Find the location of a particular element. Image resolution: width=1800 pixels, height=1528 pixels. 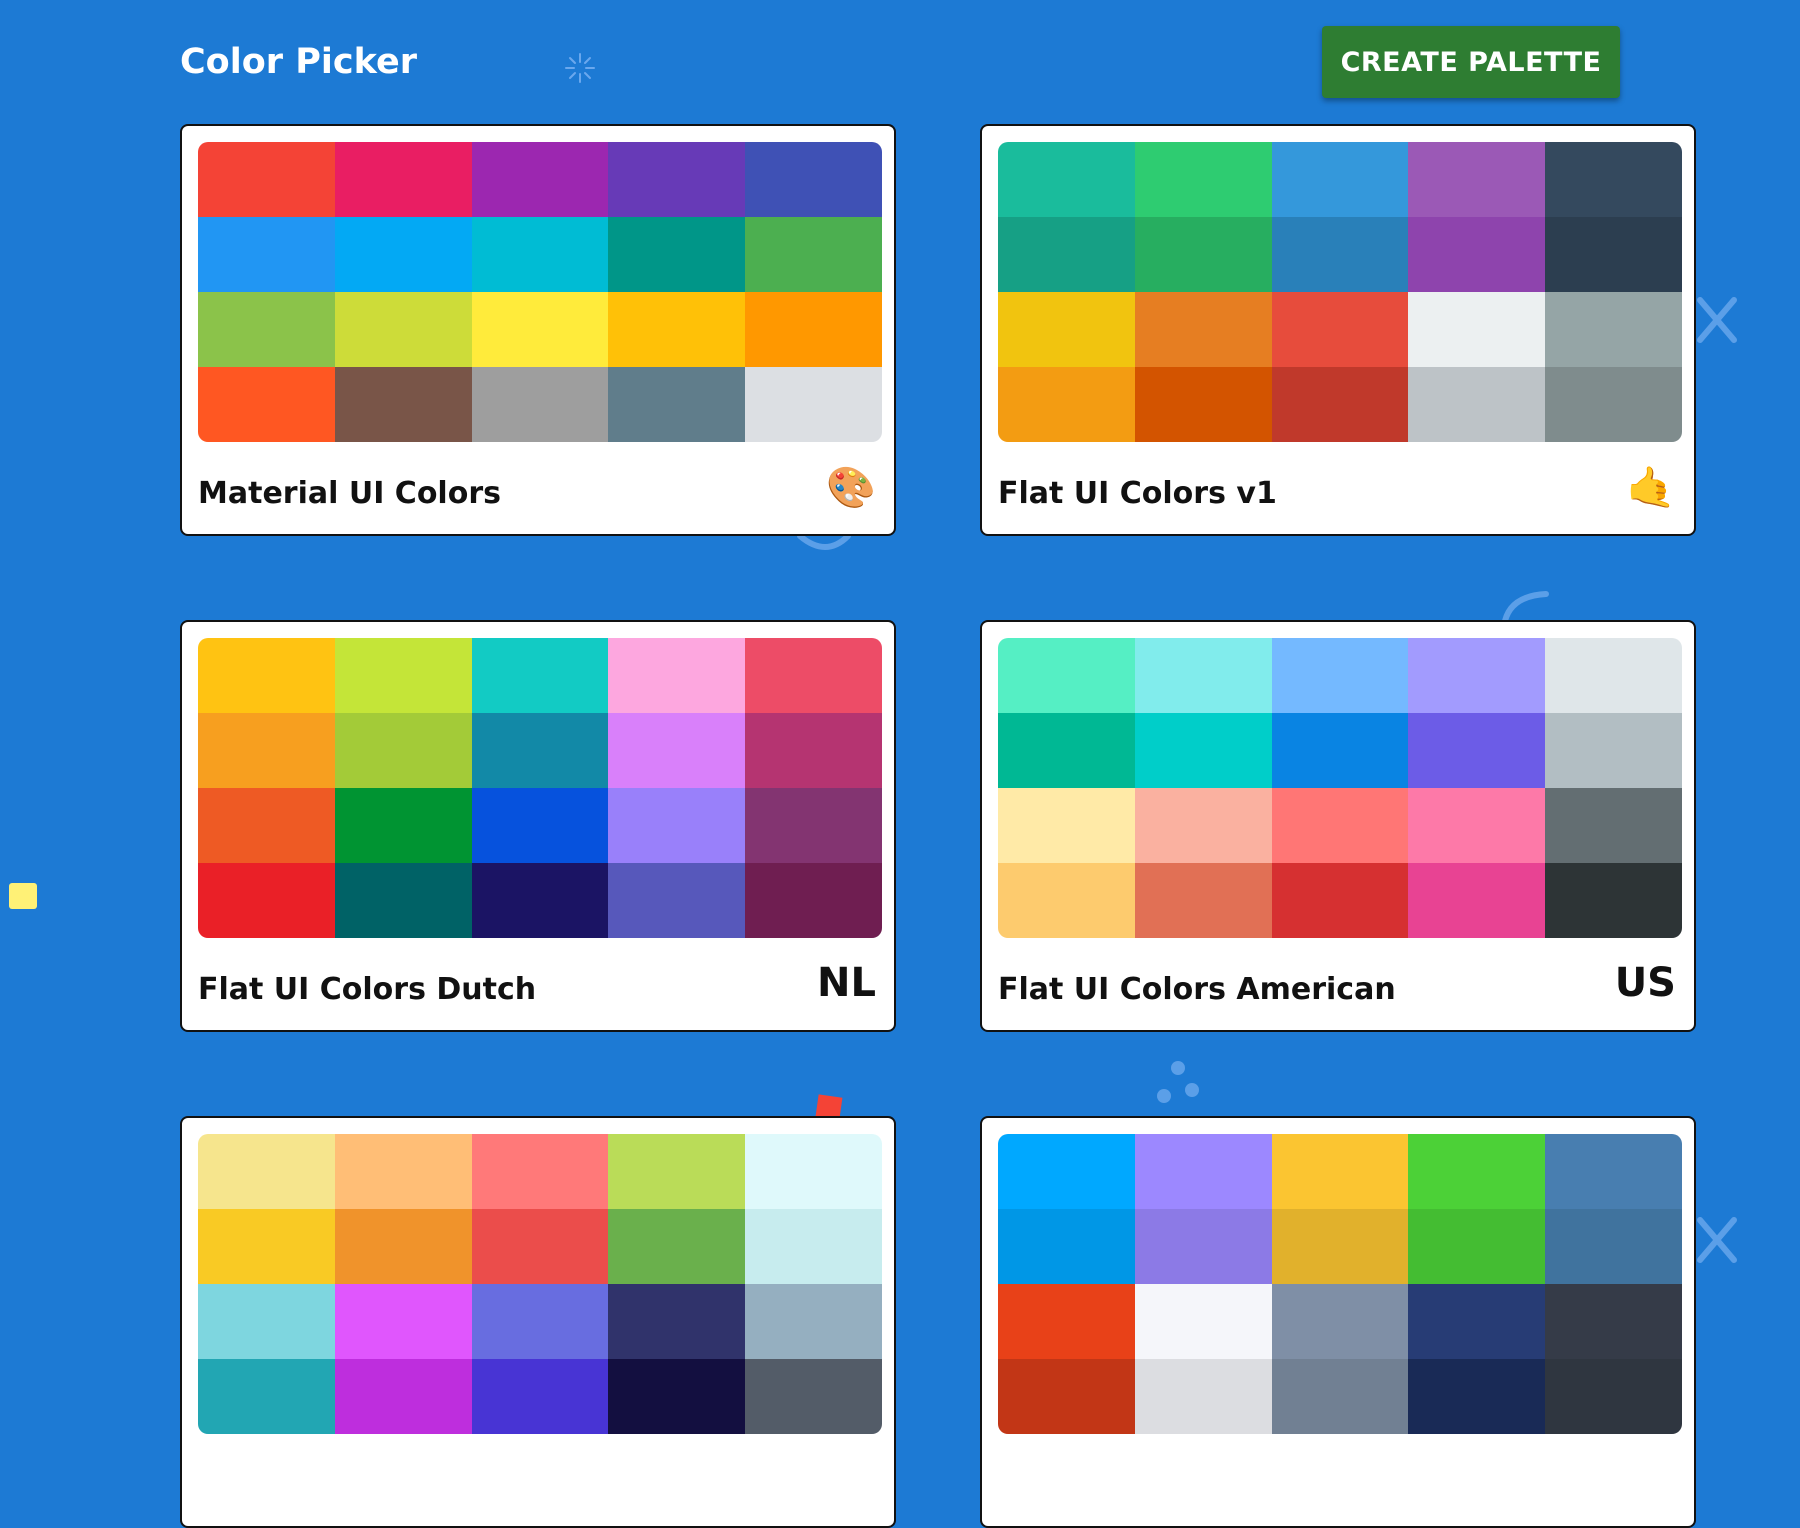

palette-card is located at coordinates (538, 1322).